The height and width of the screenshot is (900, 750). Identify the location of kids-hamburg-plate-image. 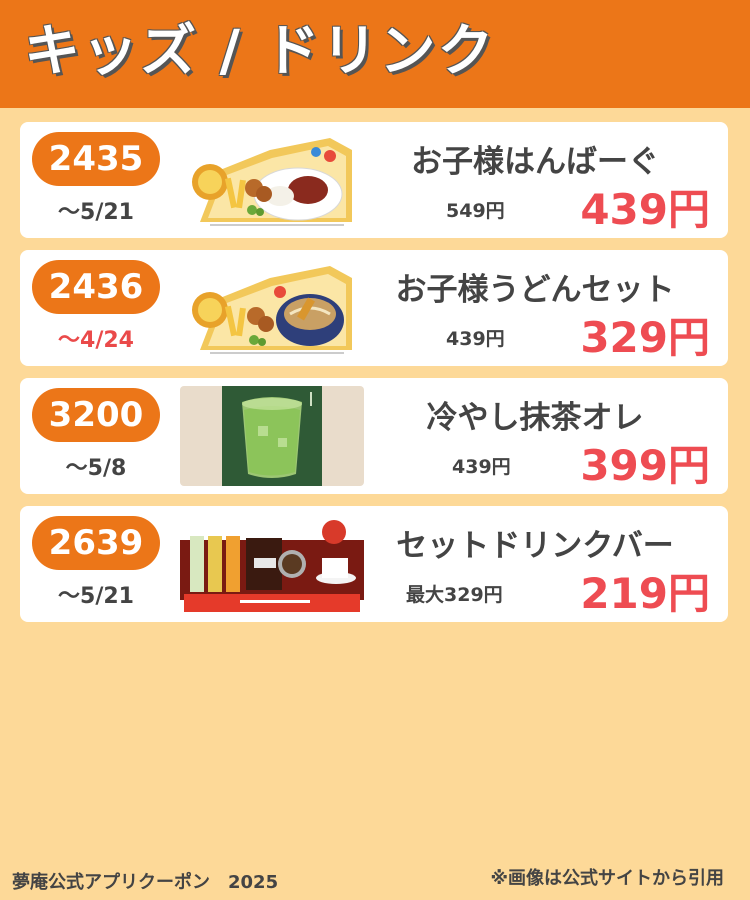
(272, 180).